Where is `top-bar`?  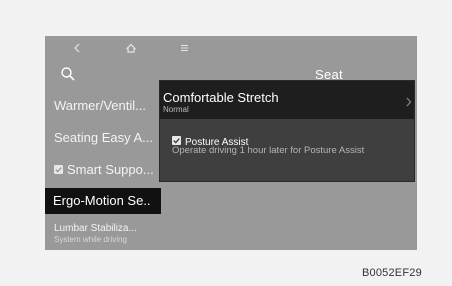 top-bar is located at coordinates (231, 50).